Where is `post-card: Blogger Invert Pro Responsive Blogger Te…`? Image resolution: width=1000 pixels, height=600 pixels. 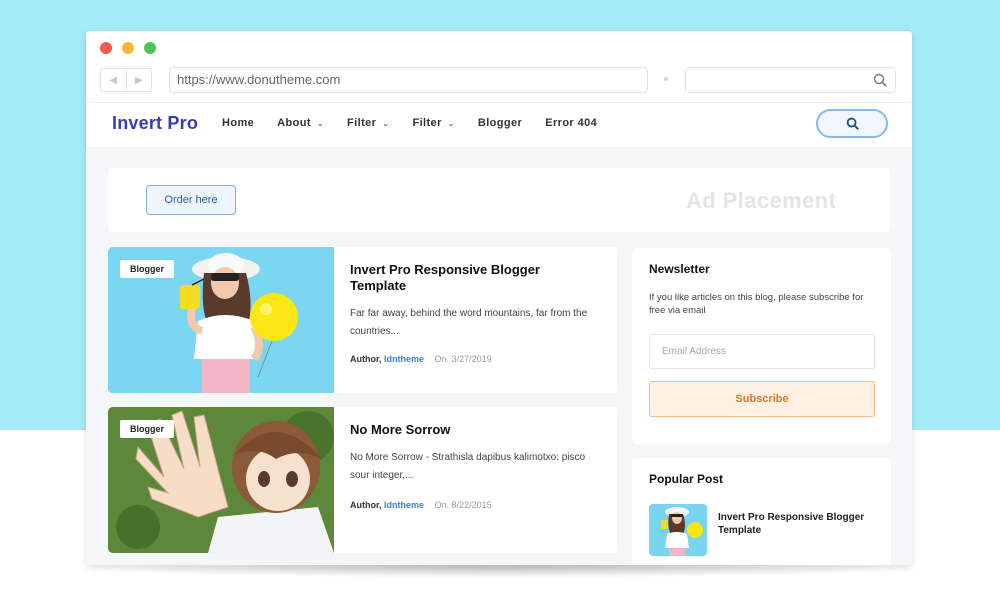
post-card: Blogger Invert Pro Responsive Blogger Te… is located at coordinates (362, 320).